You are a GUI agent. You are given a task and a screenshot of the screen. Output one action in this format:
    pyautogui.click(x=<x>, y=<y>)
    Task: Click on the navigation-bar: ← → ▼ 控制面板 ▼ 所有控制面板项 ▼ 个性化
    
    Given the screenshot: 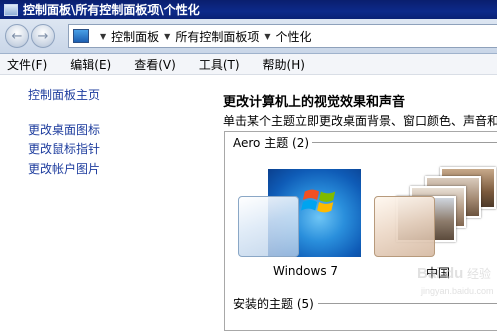 What is the action you would take?
    pyautogui.click(x=248, y=36)
    